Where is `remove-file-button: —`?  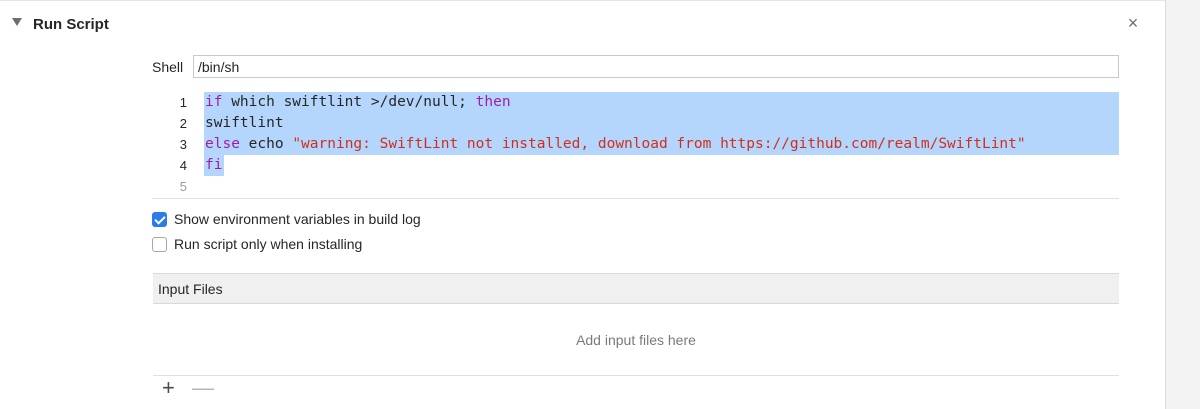 remove-file-button: — is located at coordinates (203, 388).